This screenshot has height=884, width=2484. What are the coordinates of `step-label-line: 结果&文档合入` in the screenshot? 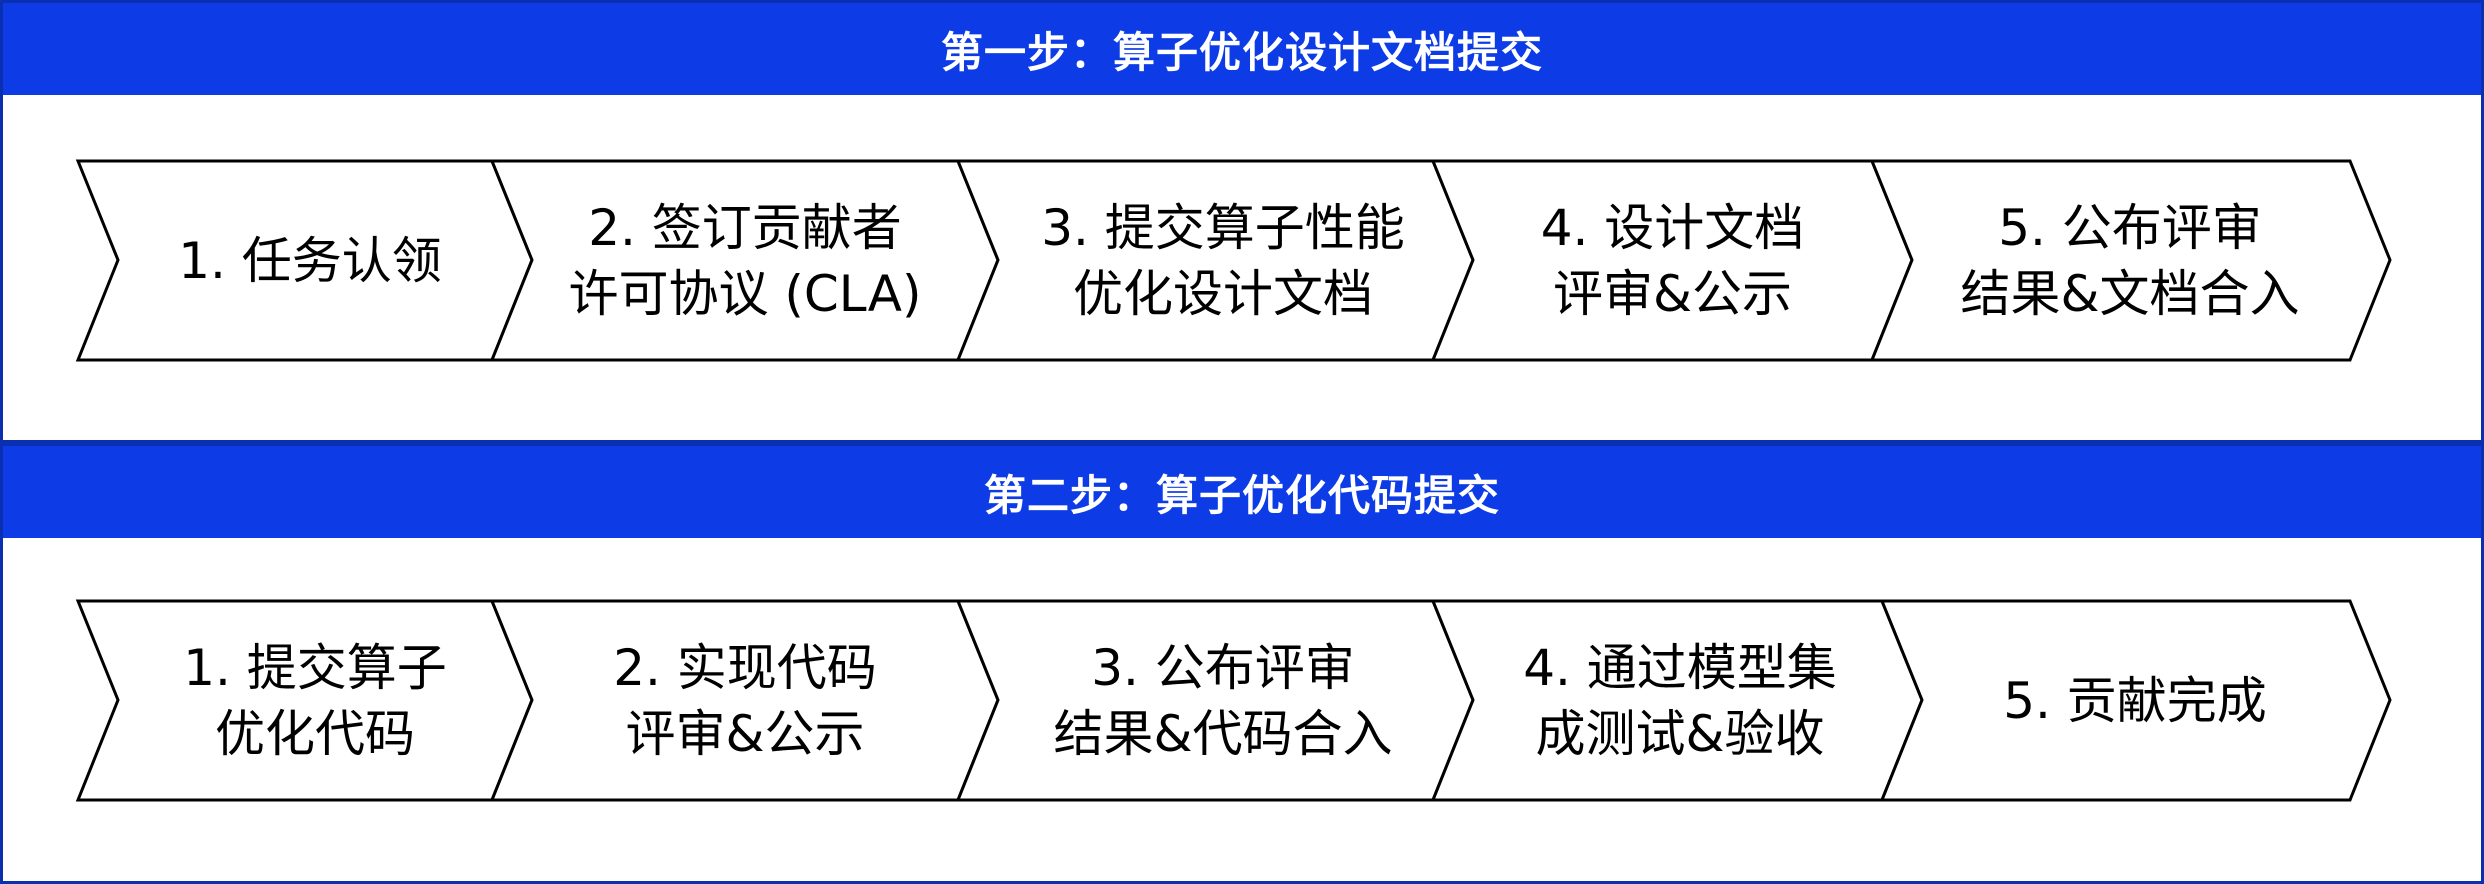 It's located at (2130, 293).